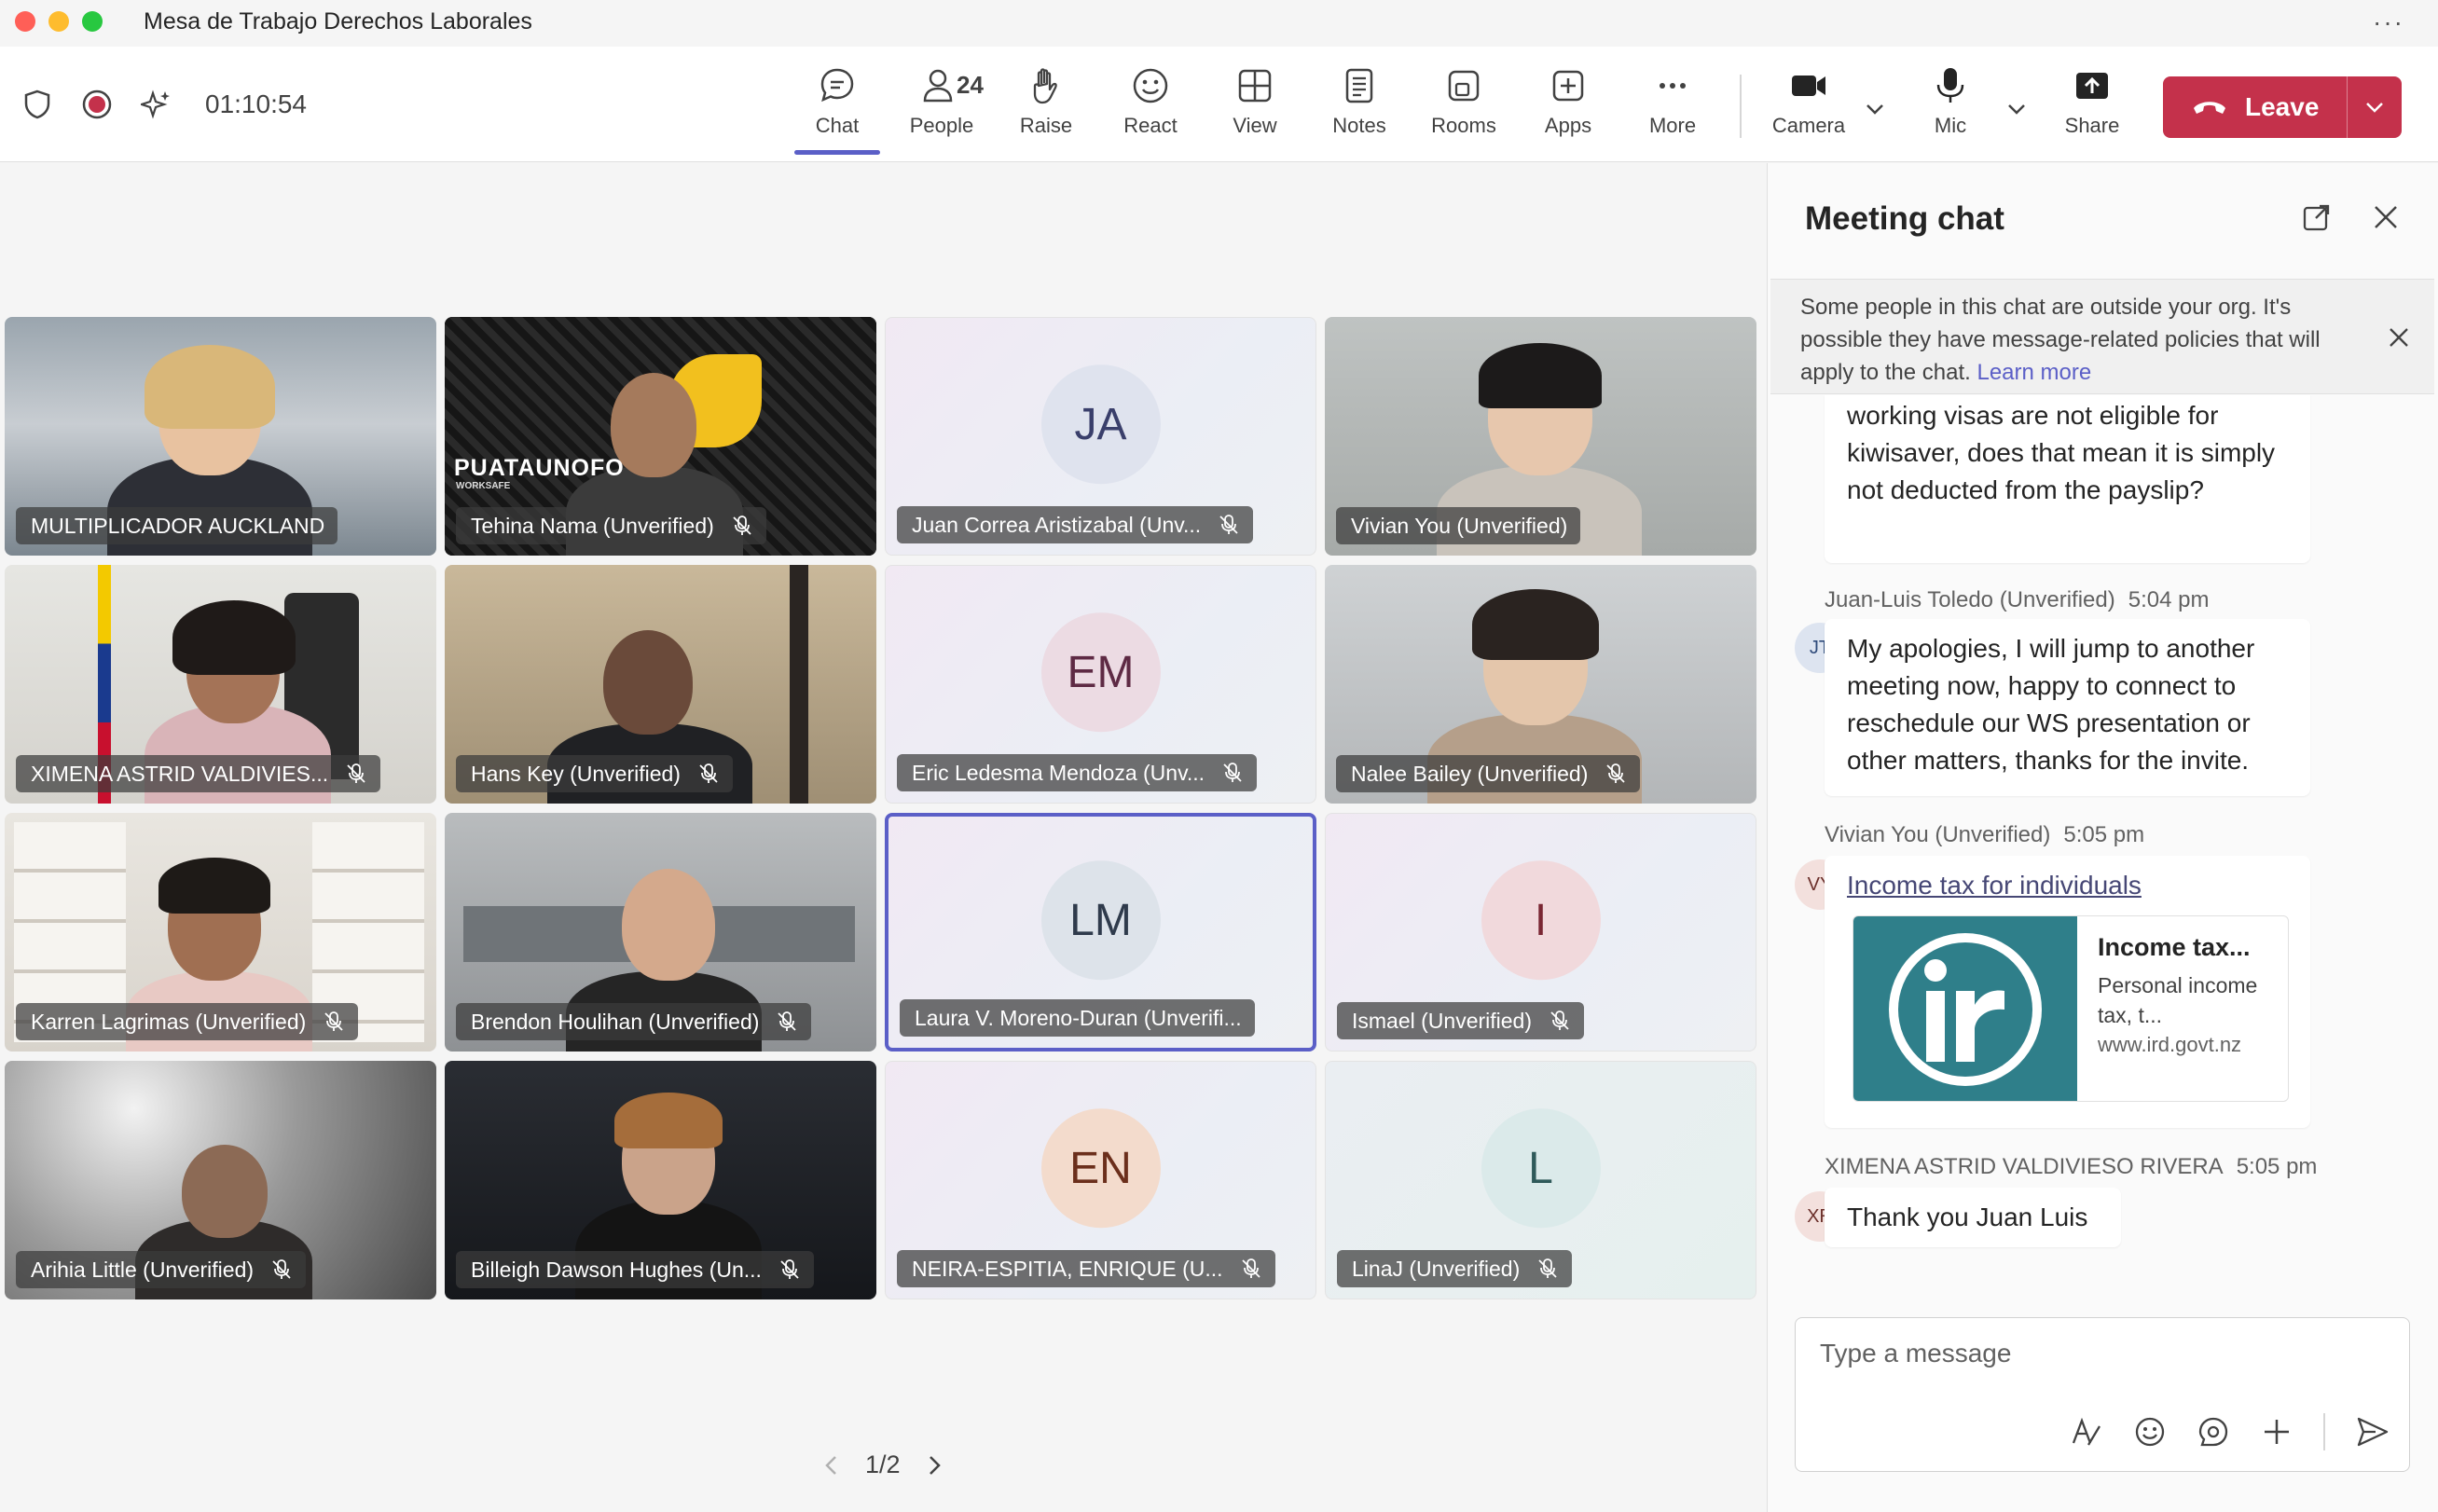  Describe the element at coordinates (576, 773) in the screenshot. I see `participant-name: Hans Key (Unverified)` at that location.